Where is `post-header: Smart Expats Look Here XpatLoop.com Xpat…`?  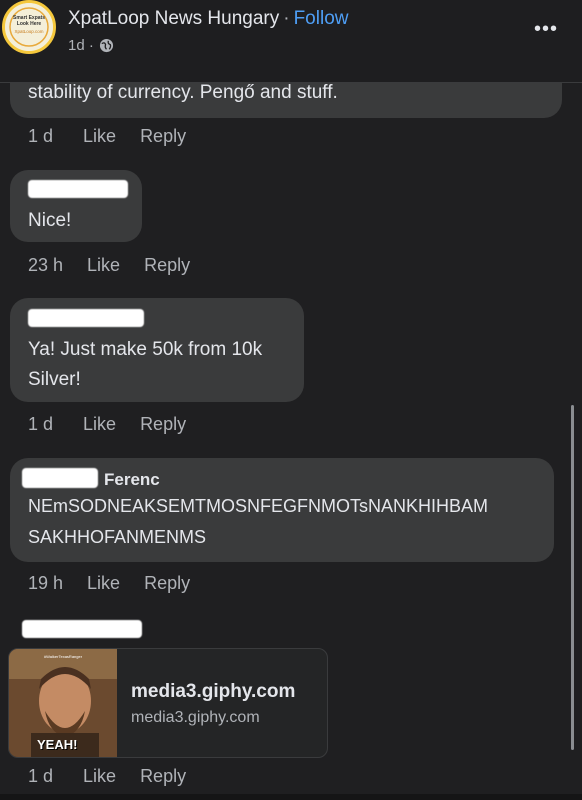
post-header: Smart Expats Look Here XpatLoop.com Xpat… is located at coordinates (291, 41).